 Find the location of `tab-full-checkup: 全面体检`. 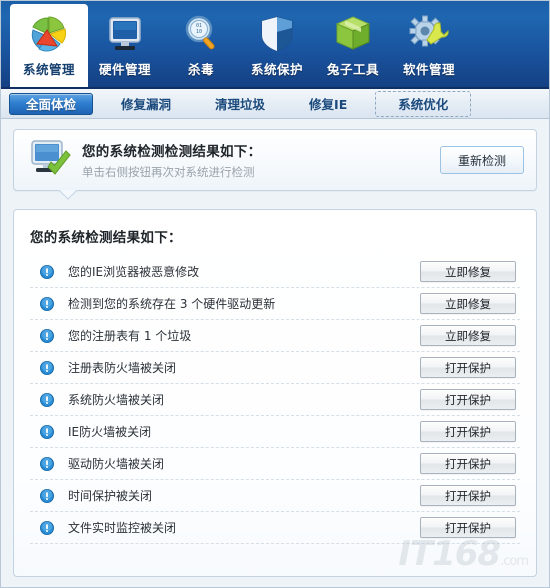

tab-full-checkup: 全面体检 is located at coordinates (51, 103).